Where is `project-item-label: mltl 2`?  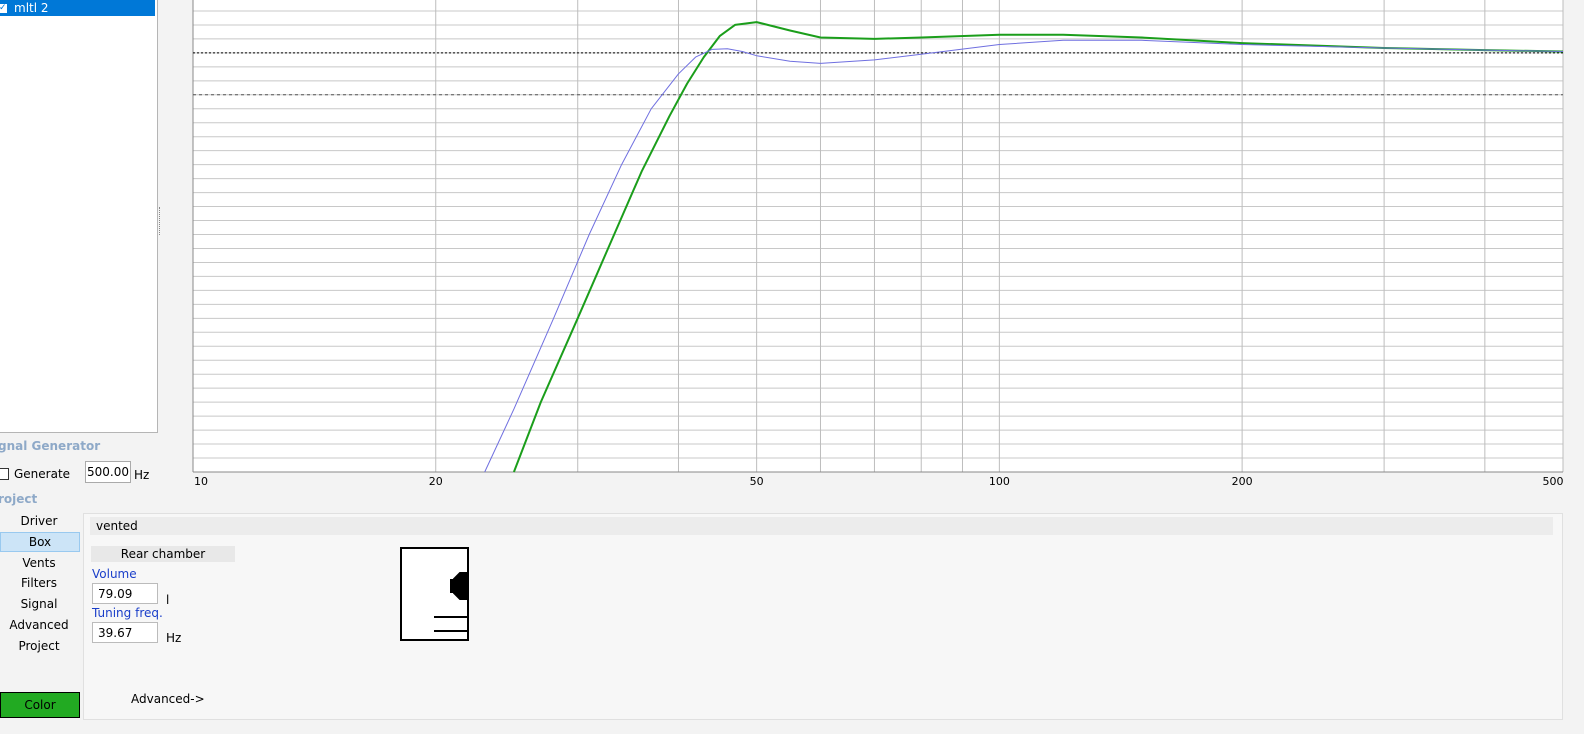
project-item-label: mltl 2 is located at coordinates (31, 8).